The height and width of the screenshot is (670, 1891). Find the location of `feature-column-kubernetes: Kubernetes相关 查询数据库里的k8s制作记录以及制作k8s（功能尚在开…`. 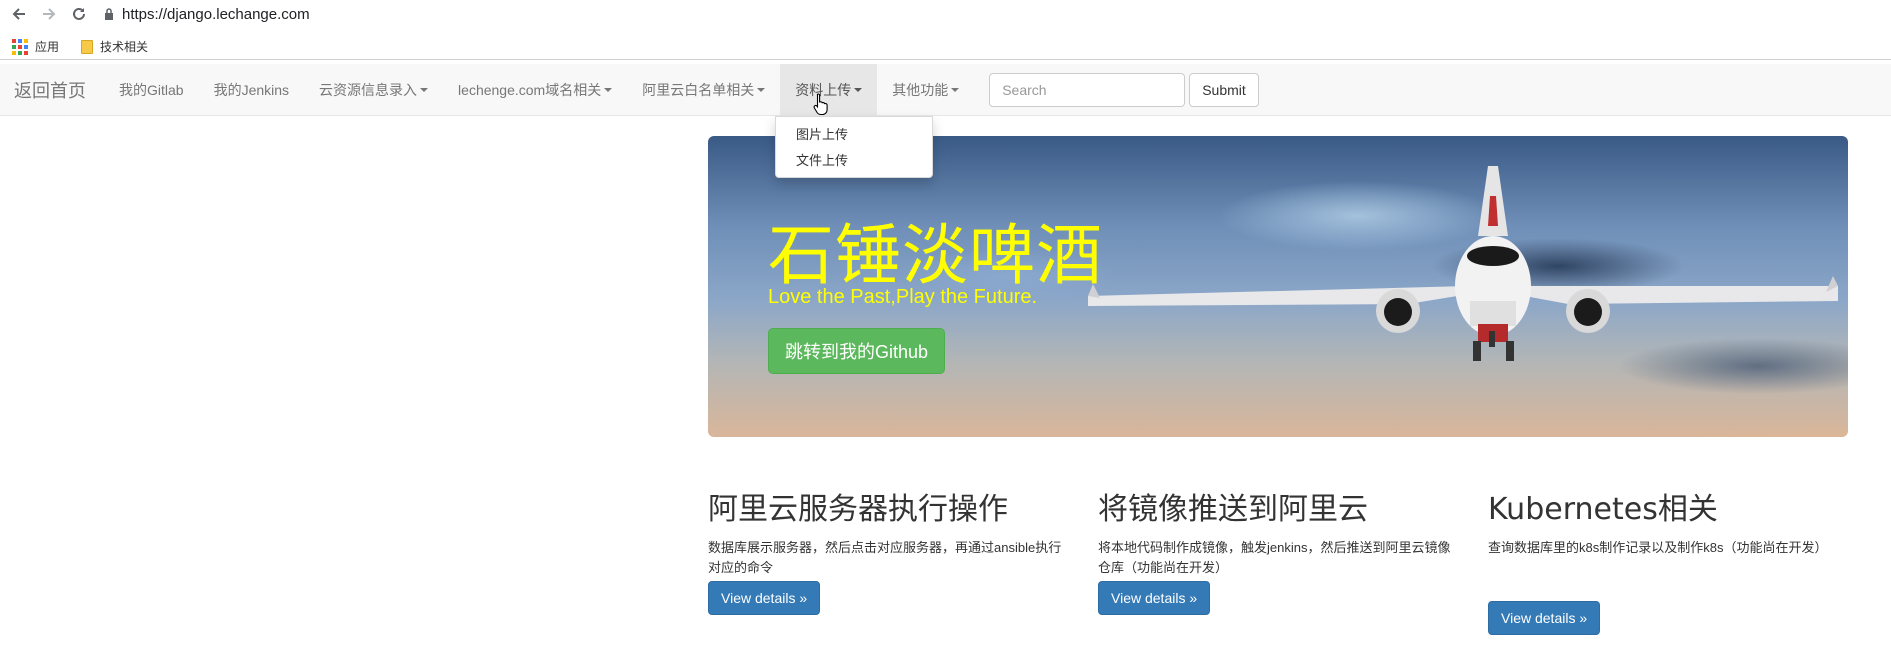

feature-column-kubernetes: Kubernetes相关 查询数据库里的k8s制作记录以及制作k8s（功能尚在开… is located at coordinates (1668, 559).